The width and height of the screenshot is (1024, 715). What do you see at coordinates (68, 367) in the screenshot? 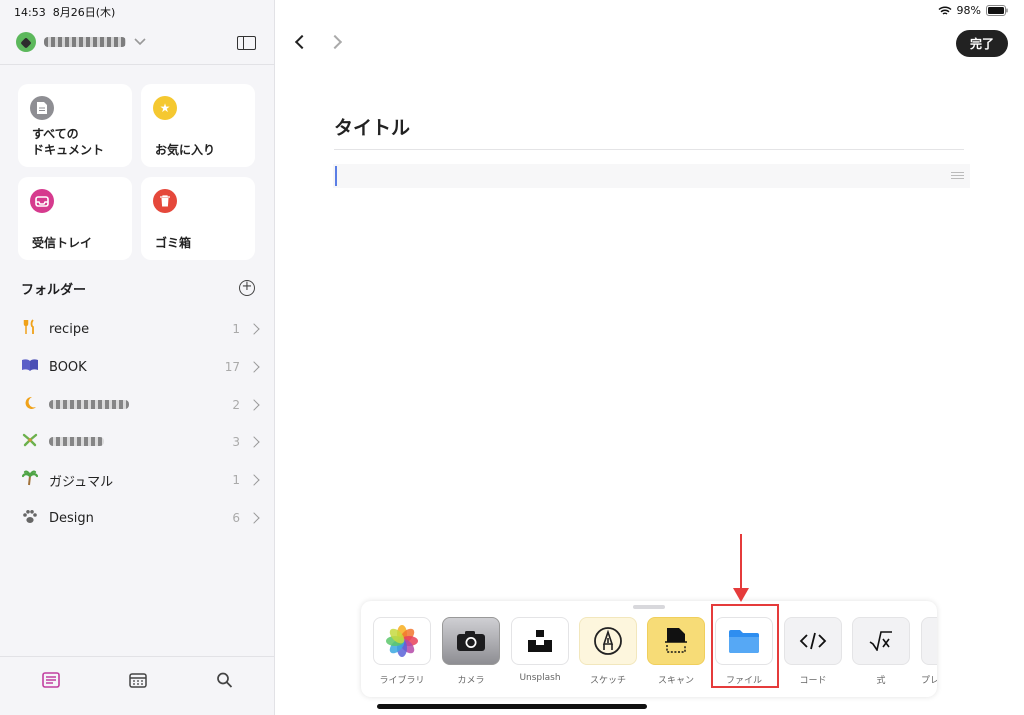
I see `folder-name: BOOK` at bounding box center [68, 367].